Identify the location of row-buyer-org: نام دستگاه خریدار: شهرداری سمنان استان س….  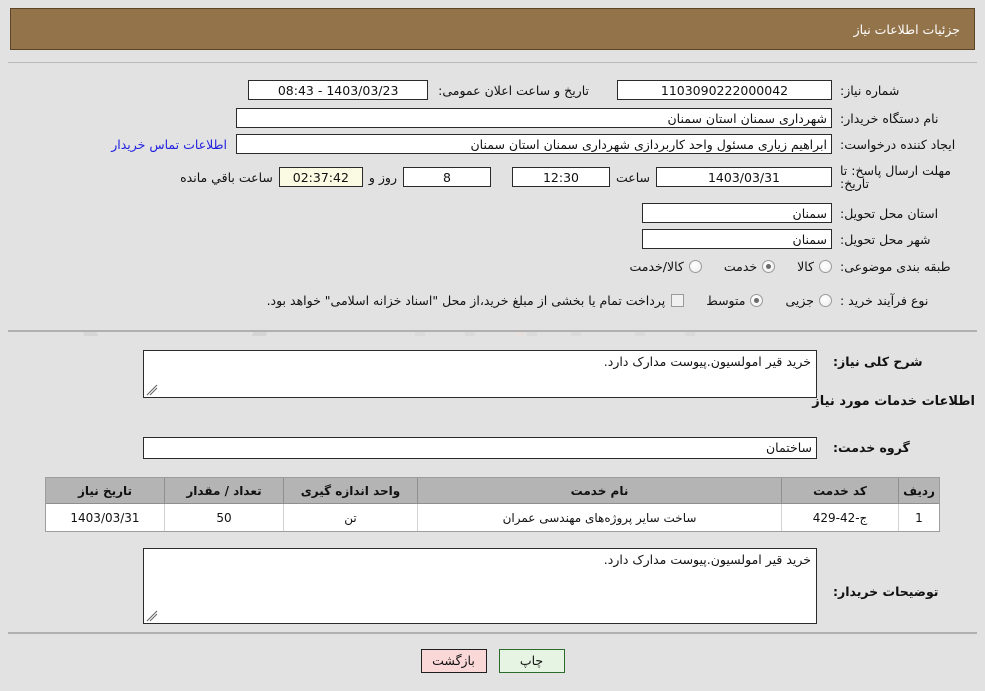
(490, 118).